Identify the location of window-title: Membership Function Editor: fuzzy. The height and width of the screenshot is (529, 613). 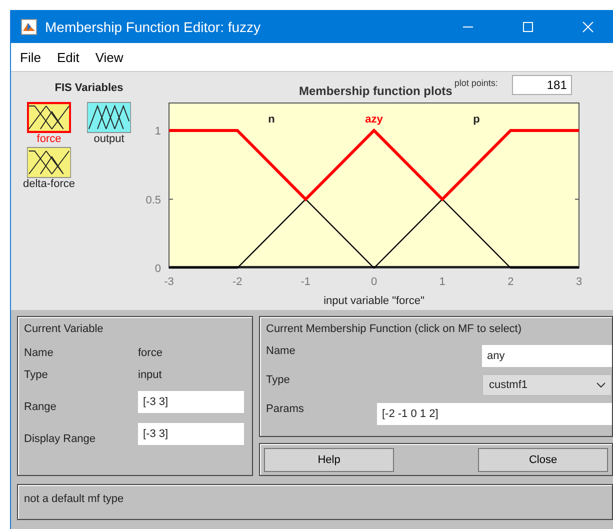
(153, 26).